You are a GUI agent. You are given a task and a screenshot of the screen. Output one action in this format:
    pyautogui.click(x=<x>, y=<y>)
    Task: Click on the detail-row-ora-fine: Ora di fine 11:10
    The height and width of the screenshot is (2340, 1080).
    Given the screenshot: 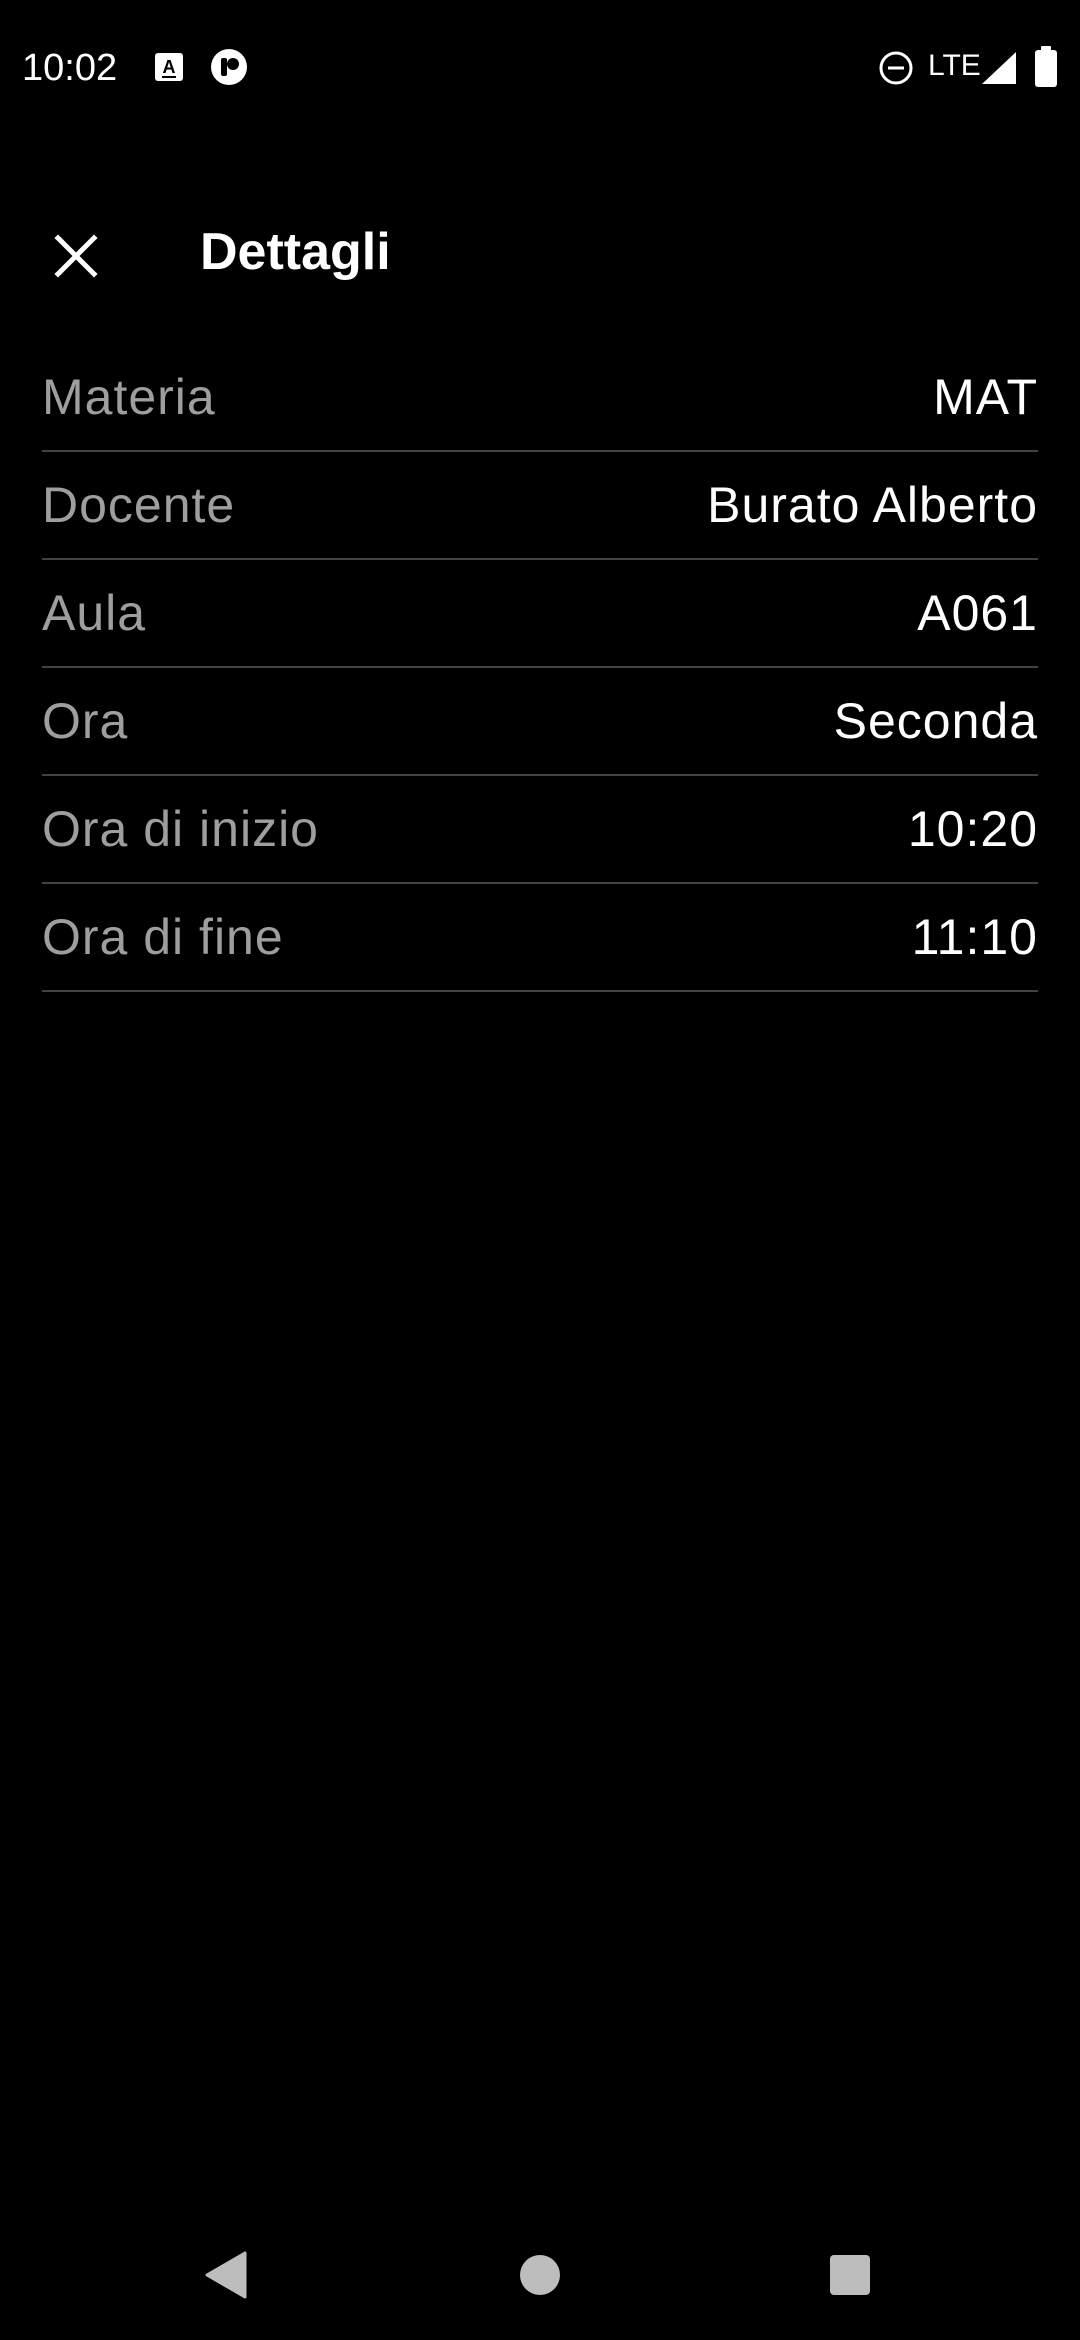 What is the action you would take?
    pyautogui.click(x=540, y=938)
    